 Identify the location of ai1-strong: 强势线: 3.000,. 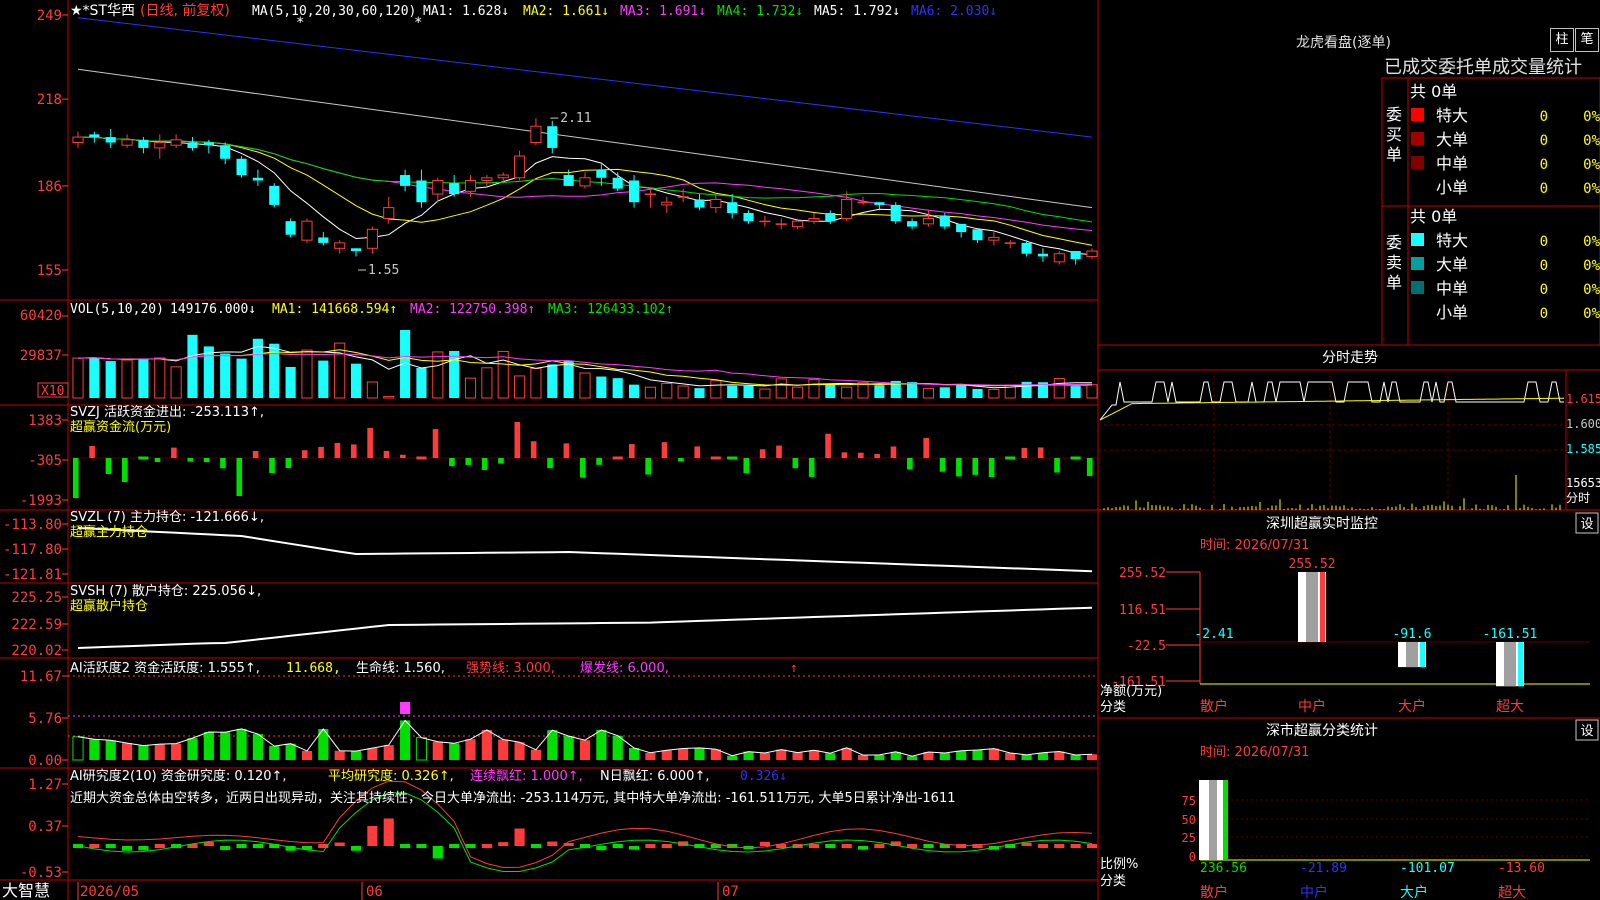
(510, 668).